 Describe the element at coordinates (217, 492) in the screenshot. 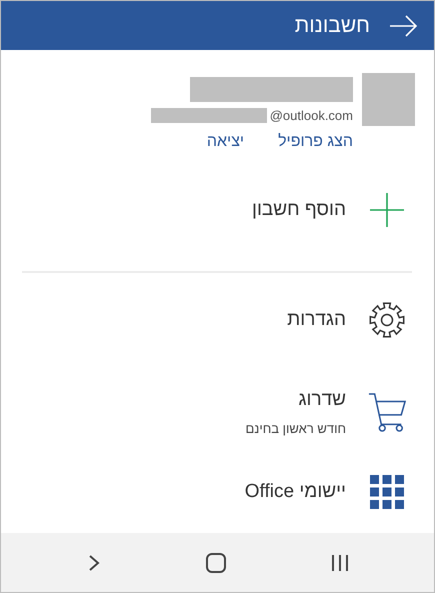

I see `menu-item: יישומי Office` at that location.